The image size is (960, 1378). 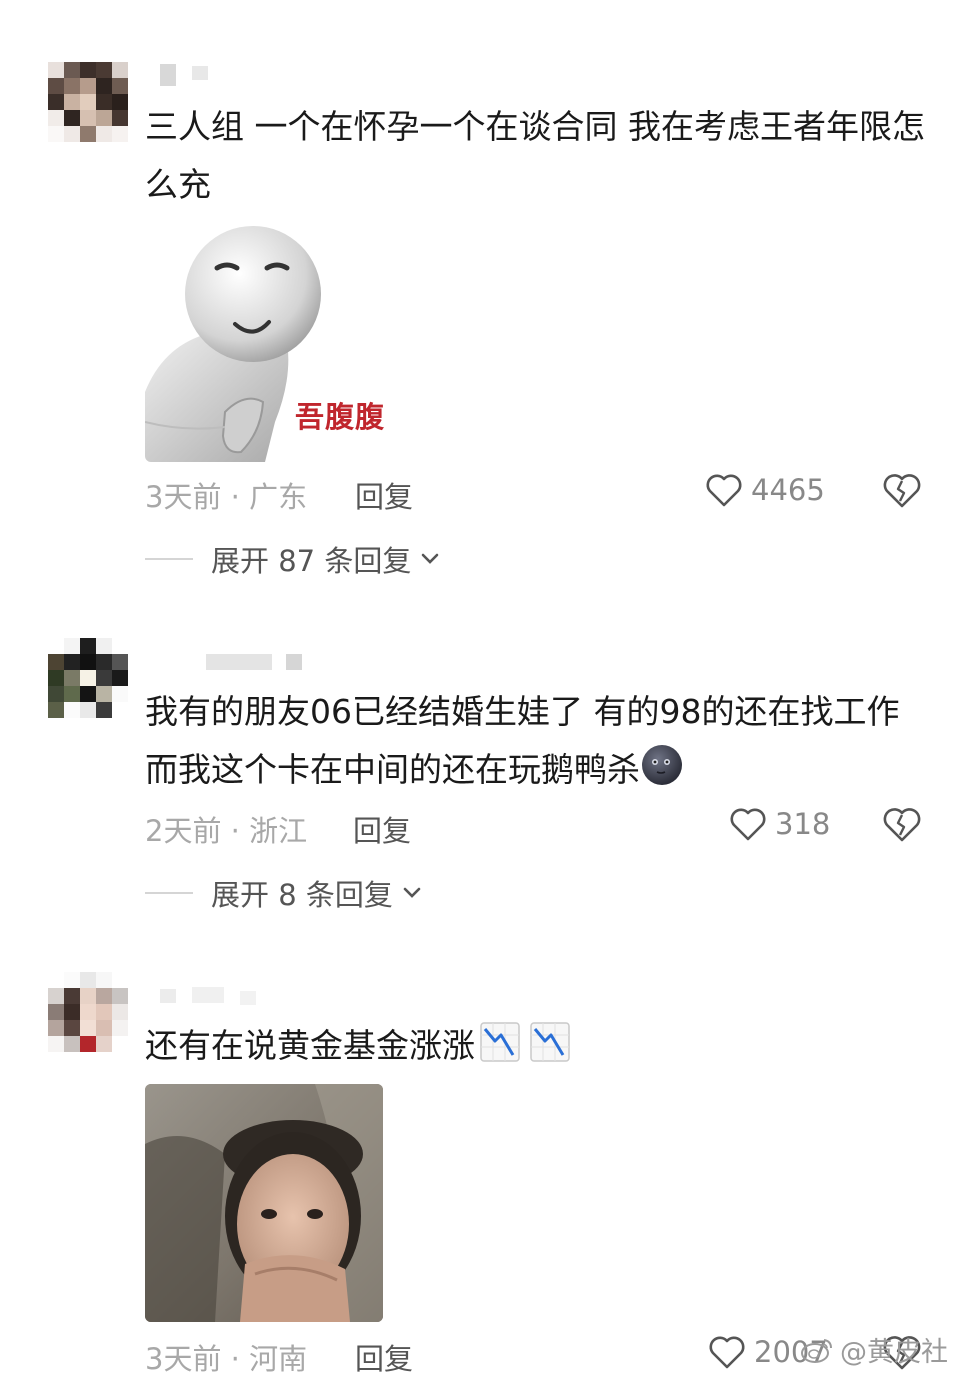 What do you see at coordinates (311, 561) in the screenshot?
I see `expand-replies-label: 展开 87 条回复` at bounding box center [311, 561].